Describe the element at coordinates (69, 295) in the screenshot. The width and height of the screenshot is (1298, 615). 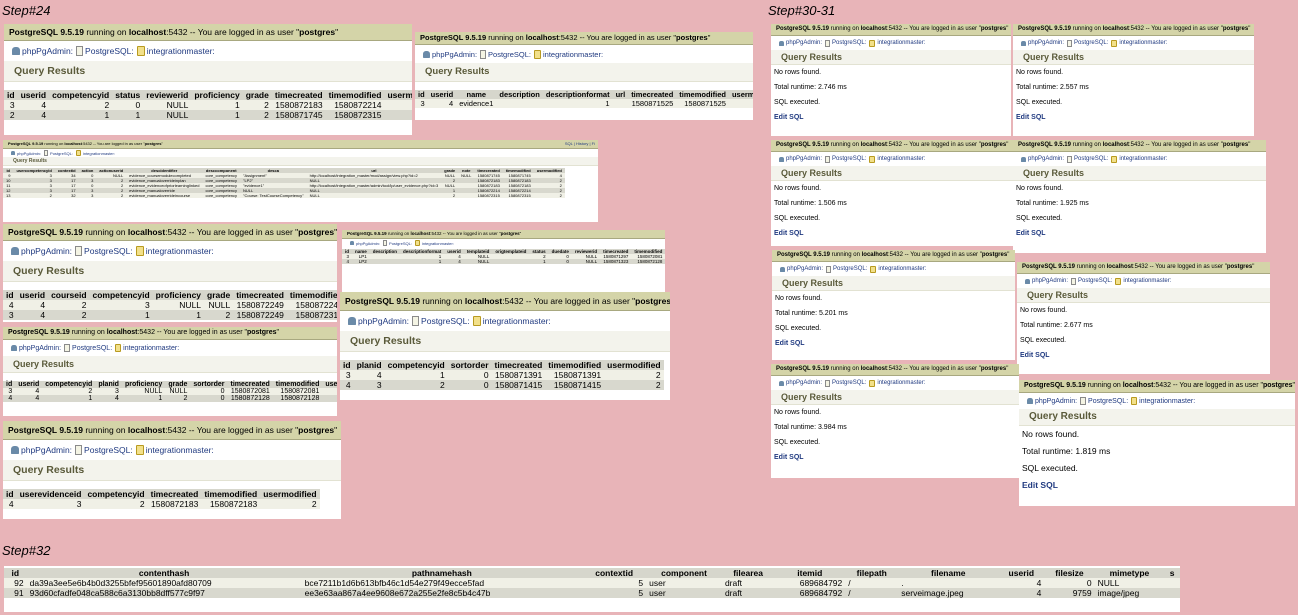
I see `column-header-courseid: courseid` at that location.